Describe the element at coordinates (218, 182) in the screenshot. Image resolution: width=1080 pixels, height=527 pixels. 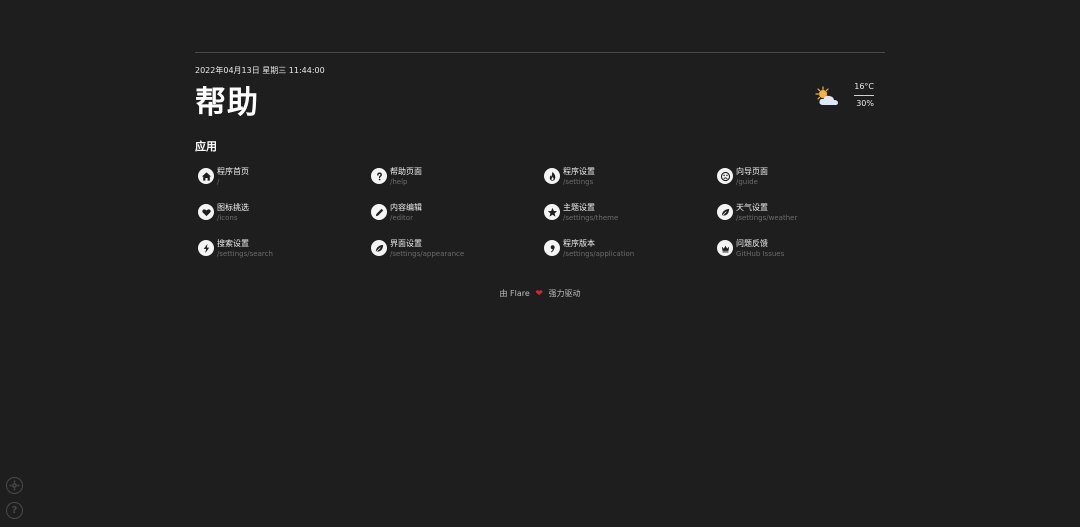
I see `app-path: /` at that location.